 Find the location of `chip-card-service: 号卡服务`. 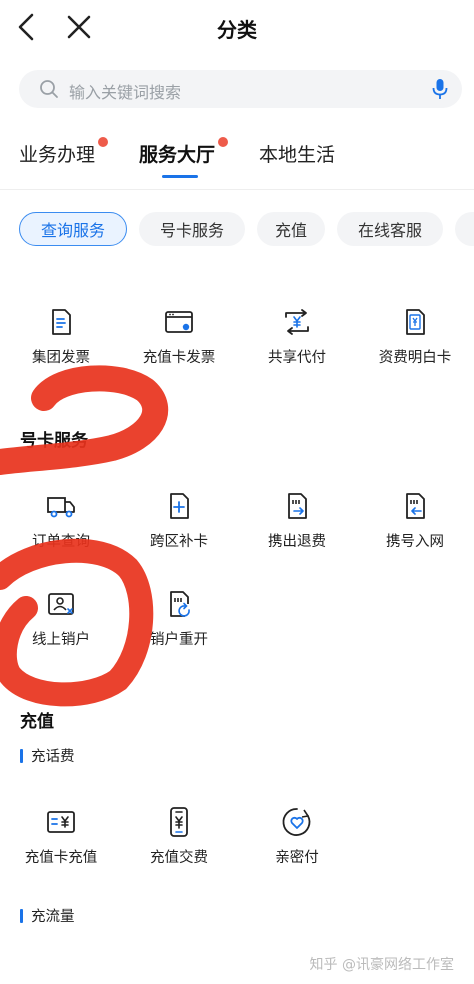

chip-card-service: 号卡服务 is located at coordinates (192, 229).